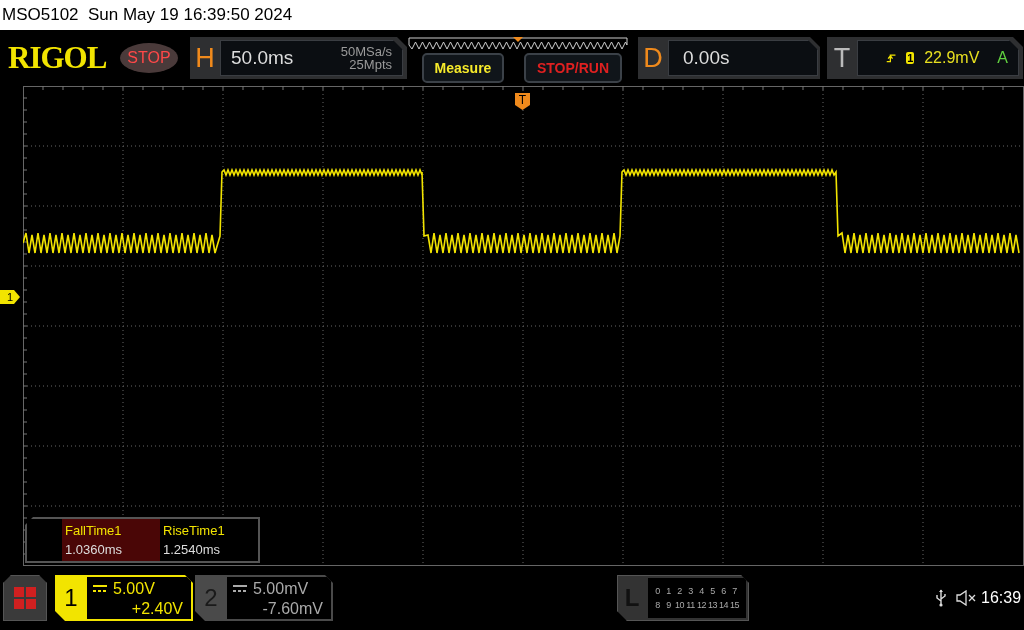  Describe the element at coordinates (706, 58) in the screenshot. I see `delay-value: 0.00s` at that location.